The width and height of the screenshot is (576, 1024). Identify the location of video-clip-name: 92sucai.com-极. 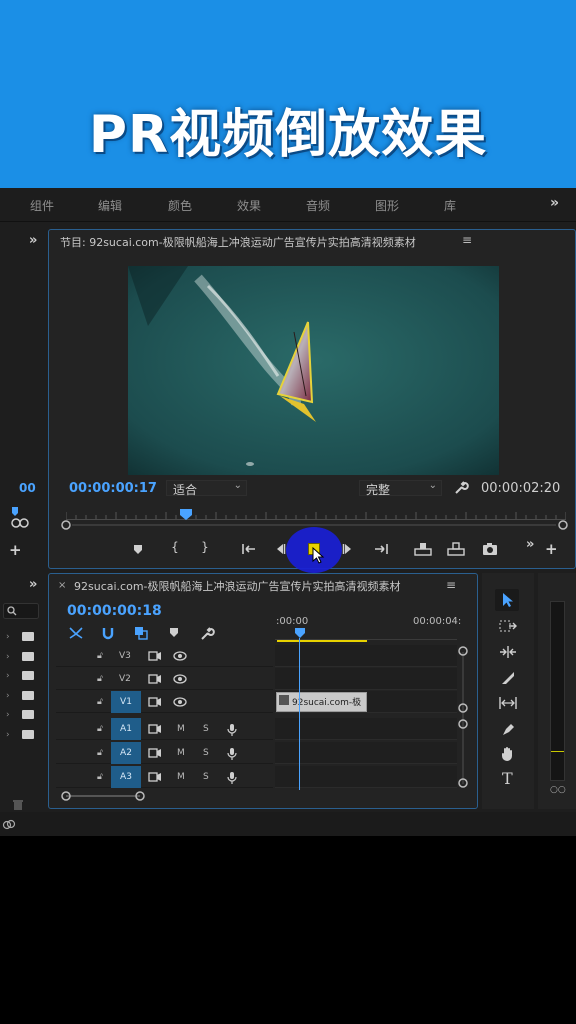
(327, 703).